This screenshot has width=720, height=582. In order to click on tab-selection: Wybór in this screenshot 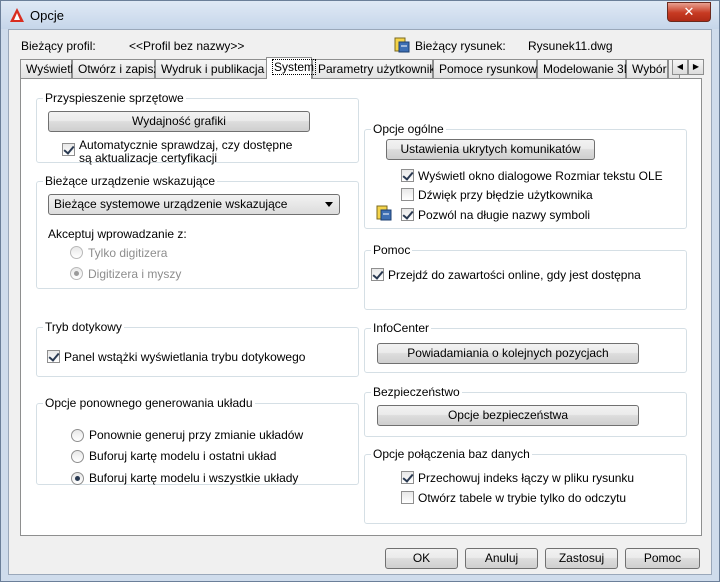, I will do `click(647, 68)`.